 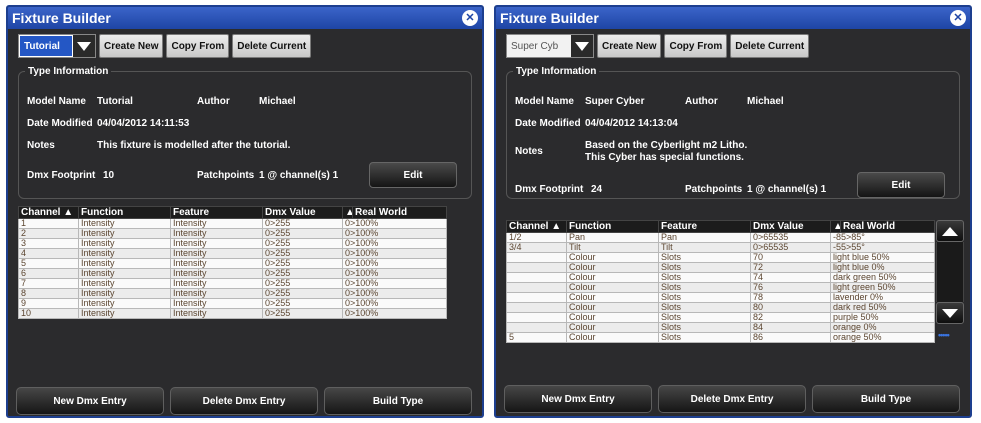 I want to click on table-row: Colour Slots 78 lavender 0%, so click(x=720, y=297).